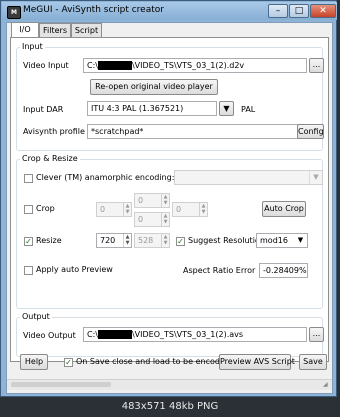 The height and width of the screenshot is (417, 340). Describe the element at coordinates (152, 108) in the screenshot. I see `input-dar-select: ITU 4:3 PAL (1.367521)` at that location.